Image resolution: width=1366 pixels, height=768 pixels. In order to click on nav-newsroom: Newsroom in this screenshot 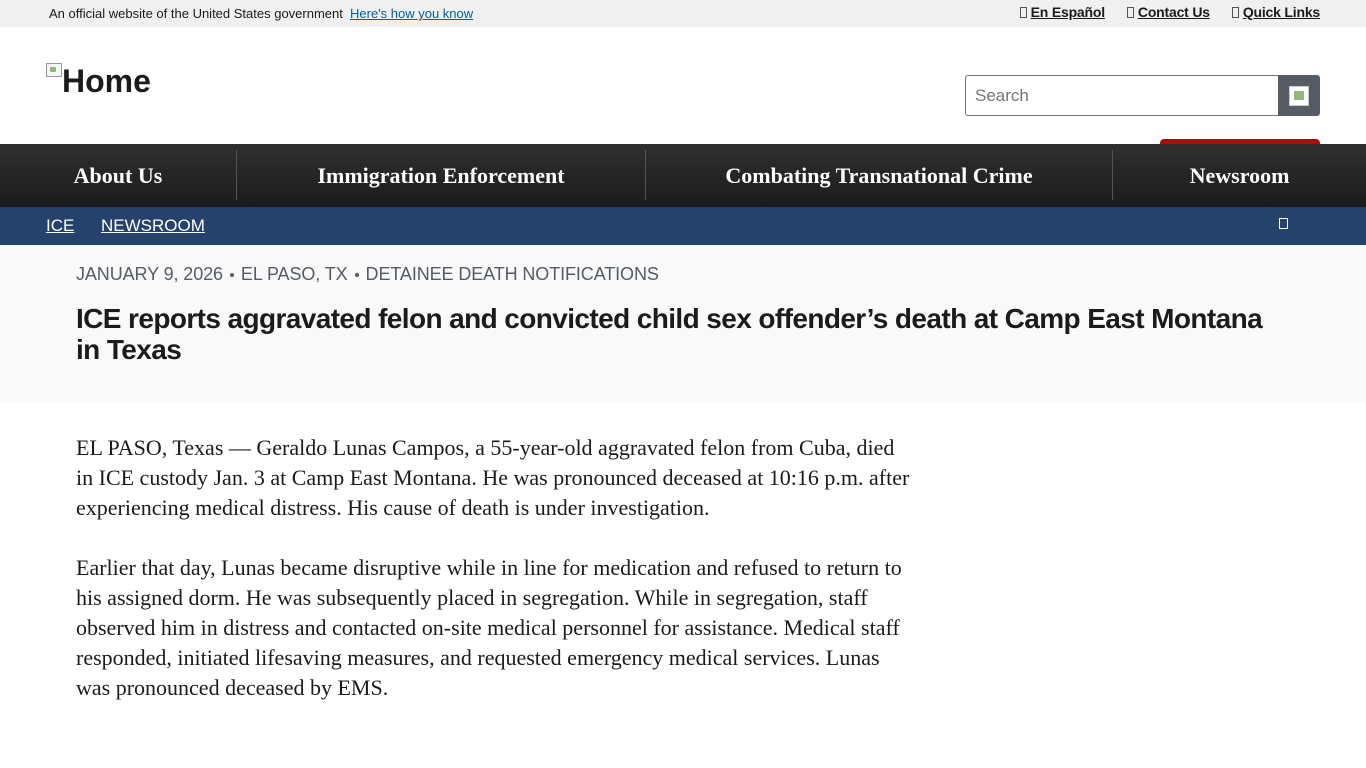, I will do `click(1239, 175)`.